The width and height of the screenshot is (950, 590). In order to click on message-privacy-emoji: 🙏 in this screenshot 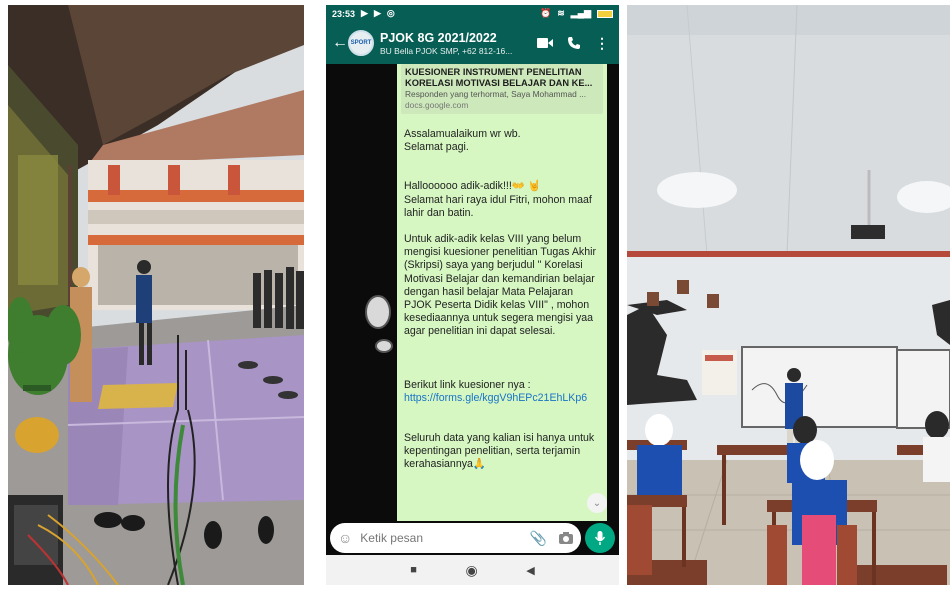, I will do `click(479, 464)`.